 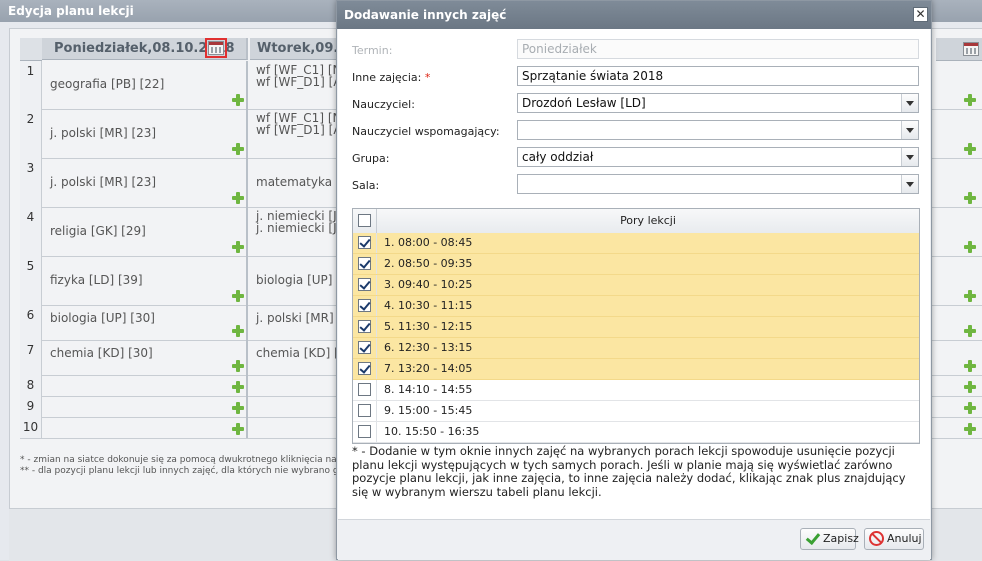 I want to click on period-label: 2. 08:50 - 09:35, so click(x=428, y=263).